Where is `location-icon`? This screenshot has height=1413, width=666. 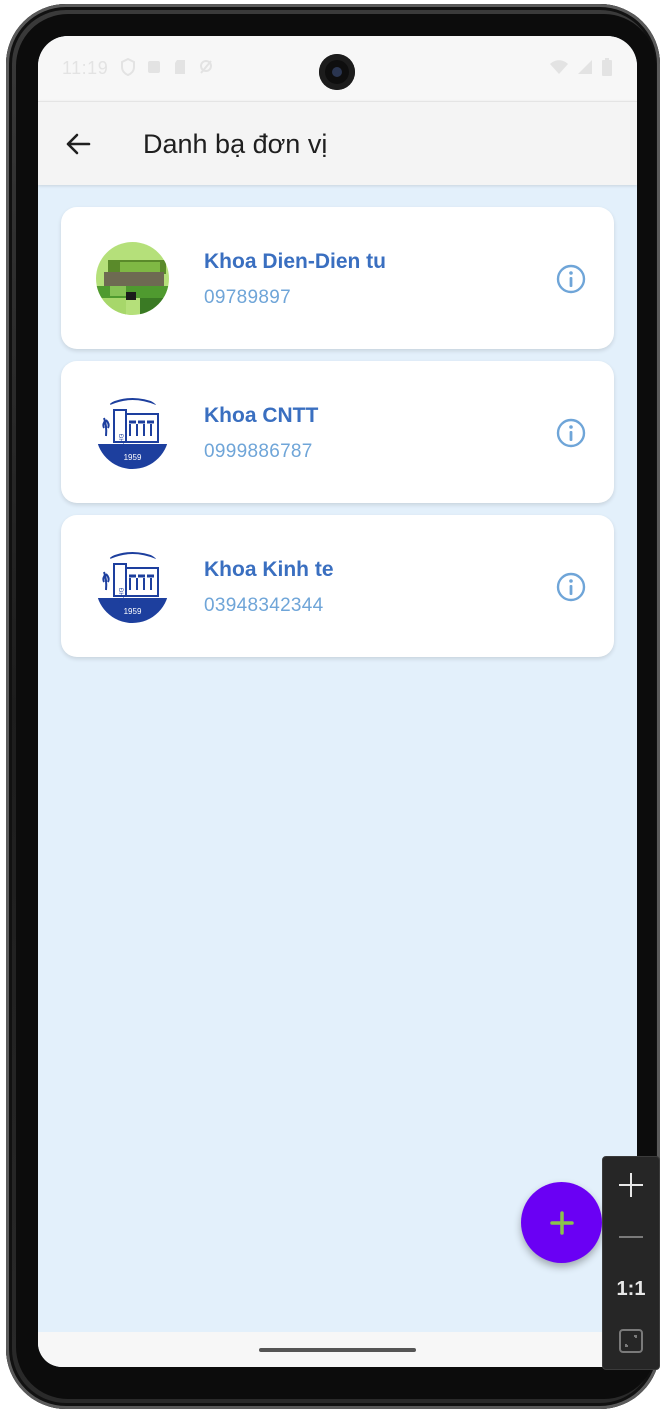 location-icon is located at coordinates (206, 67).